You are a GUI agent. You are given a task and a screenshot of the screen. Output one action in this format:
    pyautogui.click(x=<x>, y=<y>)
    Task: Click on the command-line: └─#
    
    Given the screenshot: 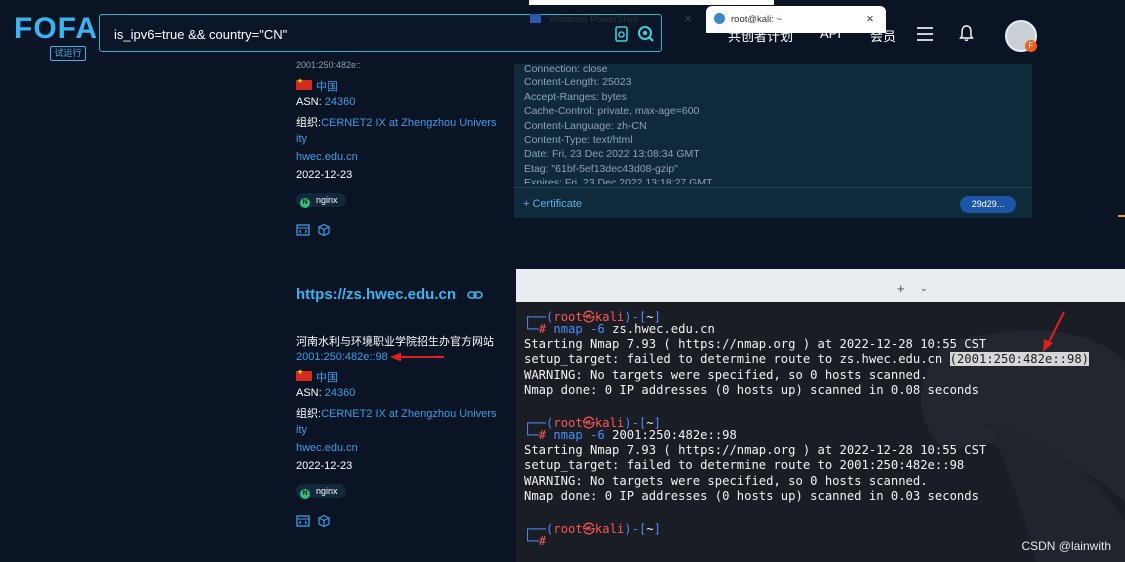 What is the action you would take?
    pyautogui.click(x=535, y=541)
    